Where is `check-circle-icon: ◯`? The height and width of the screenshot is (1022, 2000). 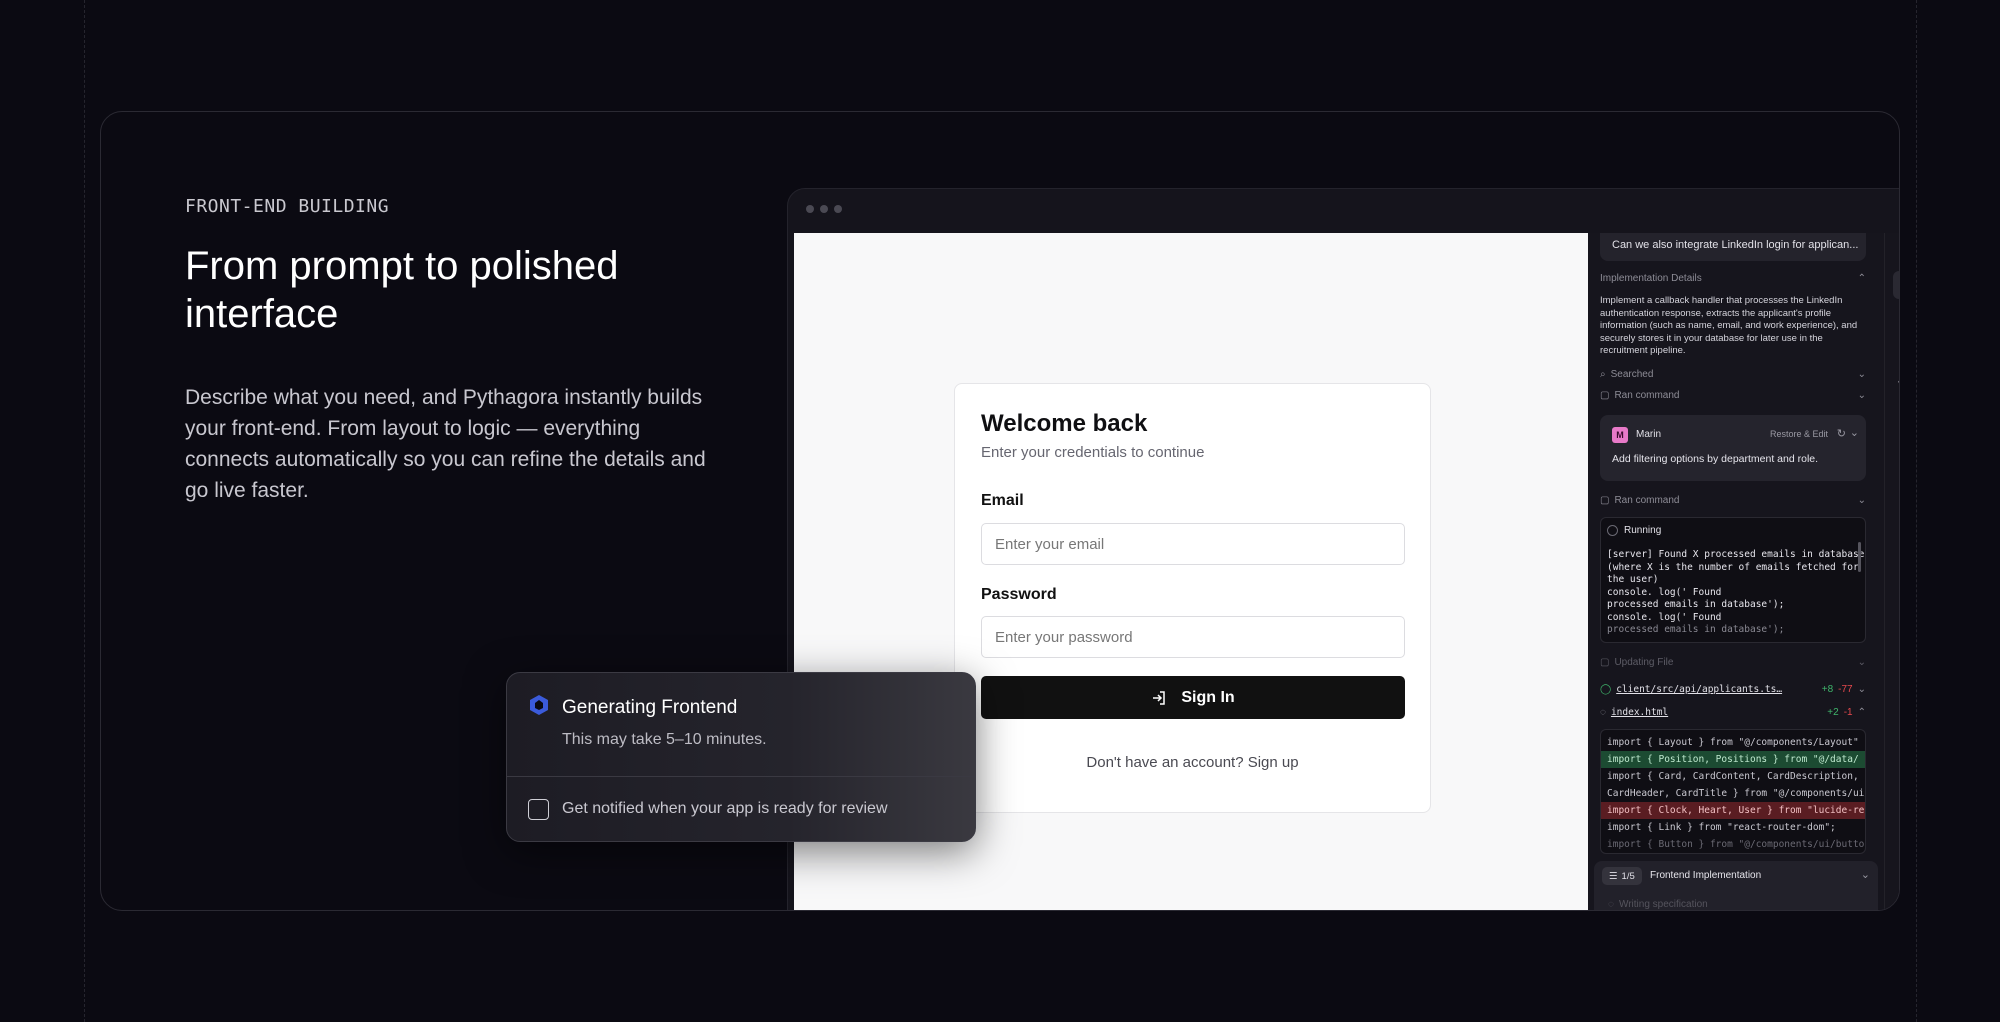
check-circle-icon: ◯ is located at coordinates (1606, 689).